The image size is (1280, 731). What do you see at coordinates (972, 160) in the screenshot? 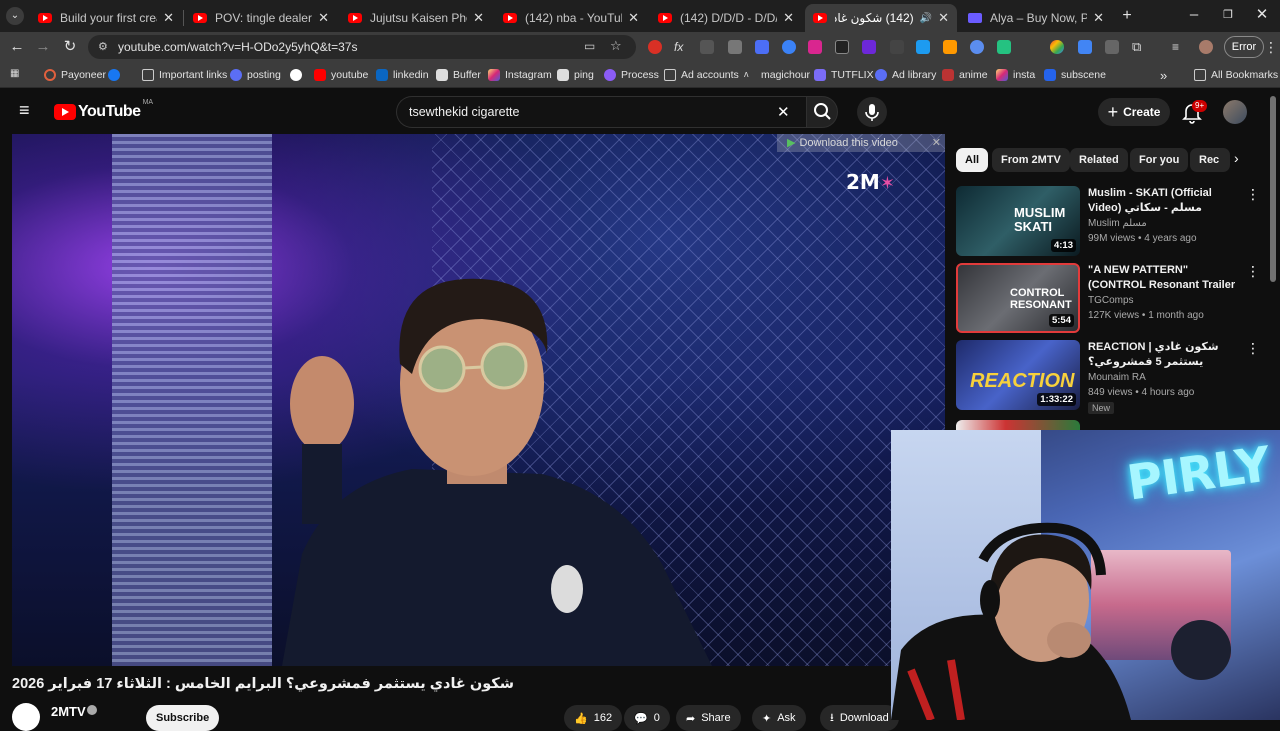
I see `chip-all: All` at bounding box center [972, 160].